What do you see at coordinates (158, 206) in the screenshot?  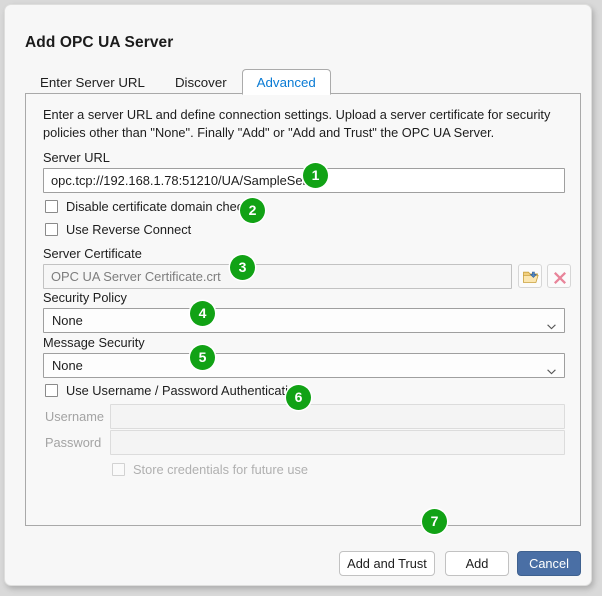 I see `disable-cert-domain-check-label: Disable certificate domain check` at bounding box center [158, 206].